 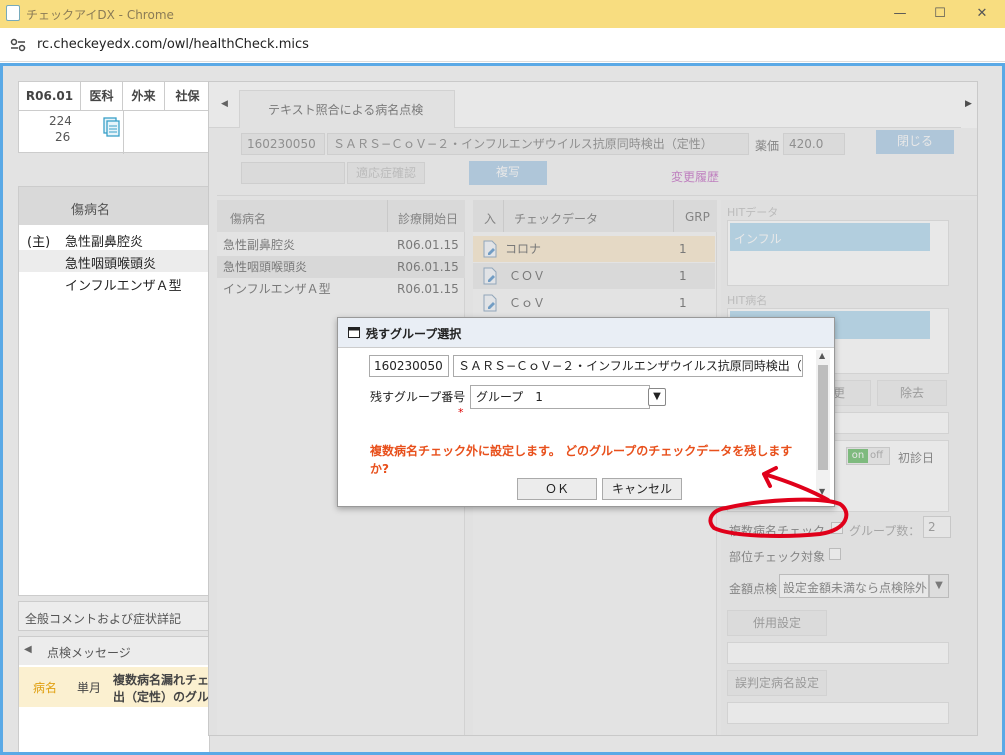 What do you see at coordinates (13, 13) in the screenshot?
I see `app-icon` at bounding box center [13, 13].